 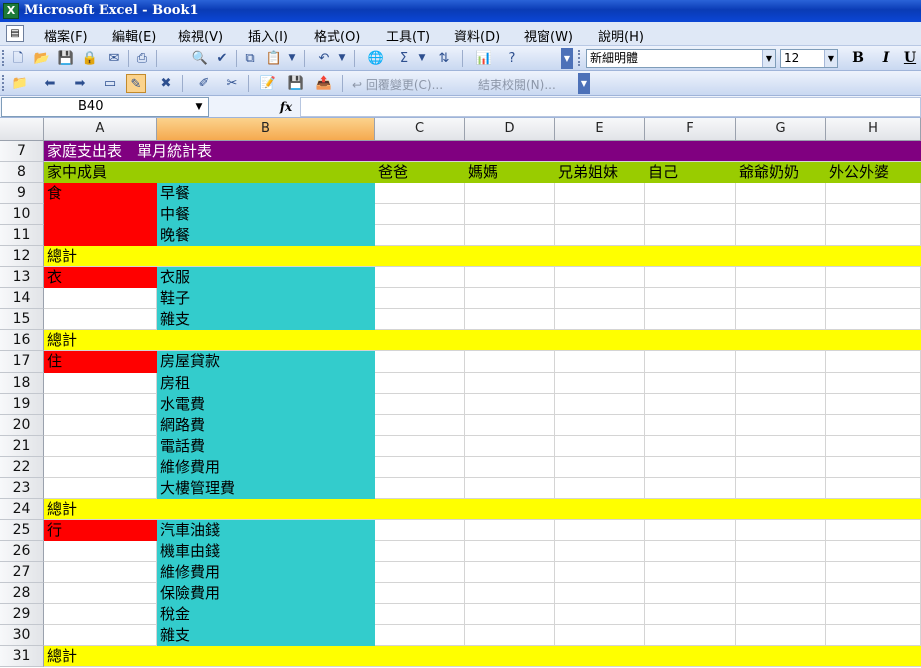 I want to click on members-label: 家中成員, so click(x=209, y=172).